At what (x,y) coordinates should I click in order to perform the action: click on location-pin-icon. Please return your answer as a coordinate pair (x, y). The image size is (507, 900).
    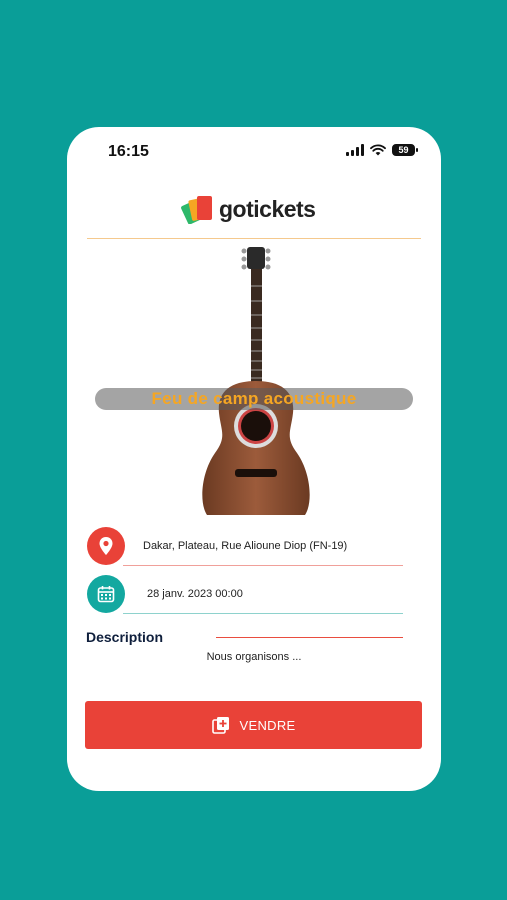
    Looking at the image, I should click on (106, 546).